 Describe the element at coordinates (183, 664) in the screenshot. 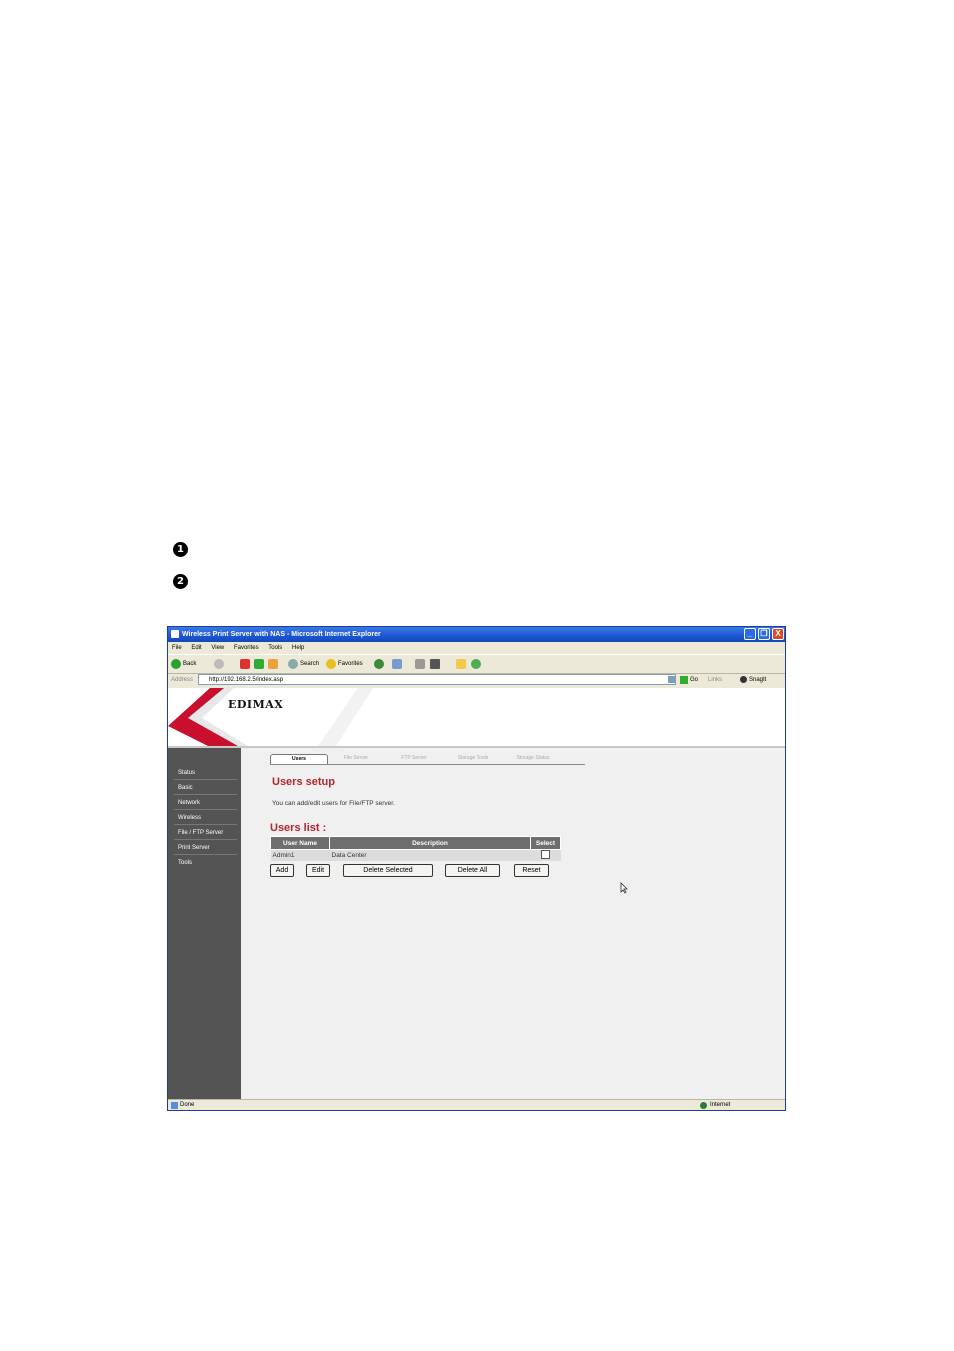

I see `back-button: Back` at that location.